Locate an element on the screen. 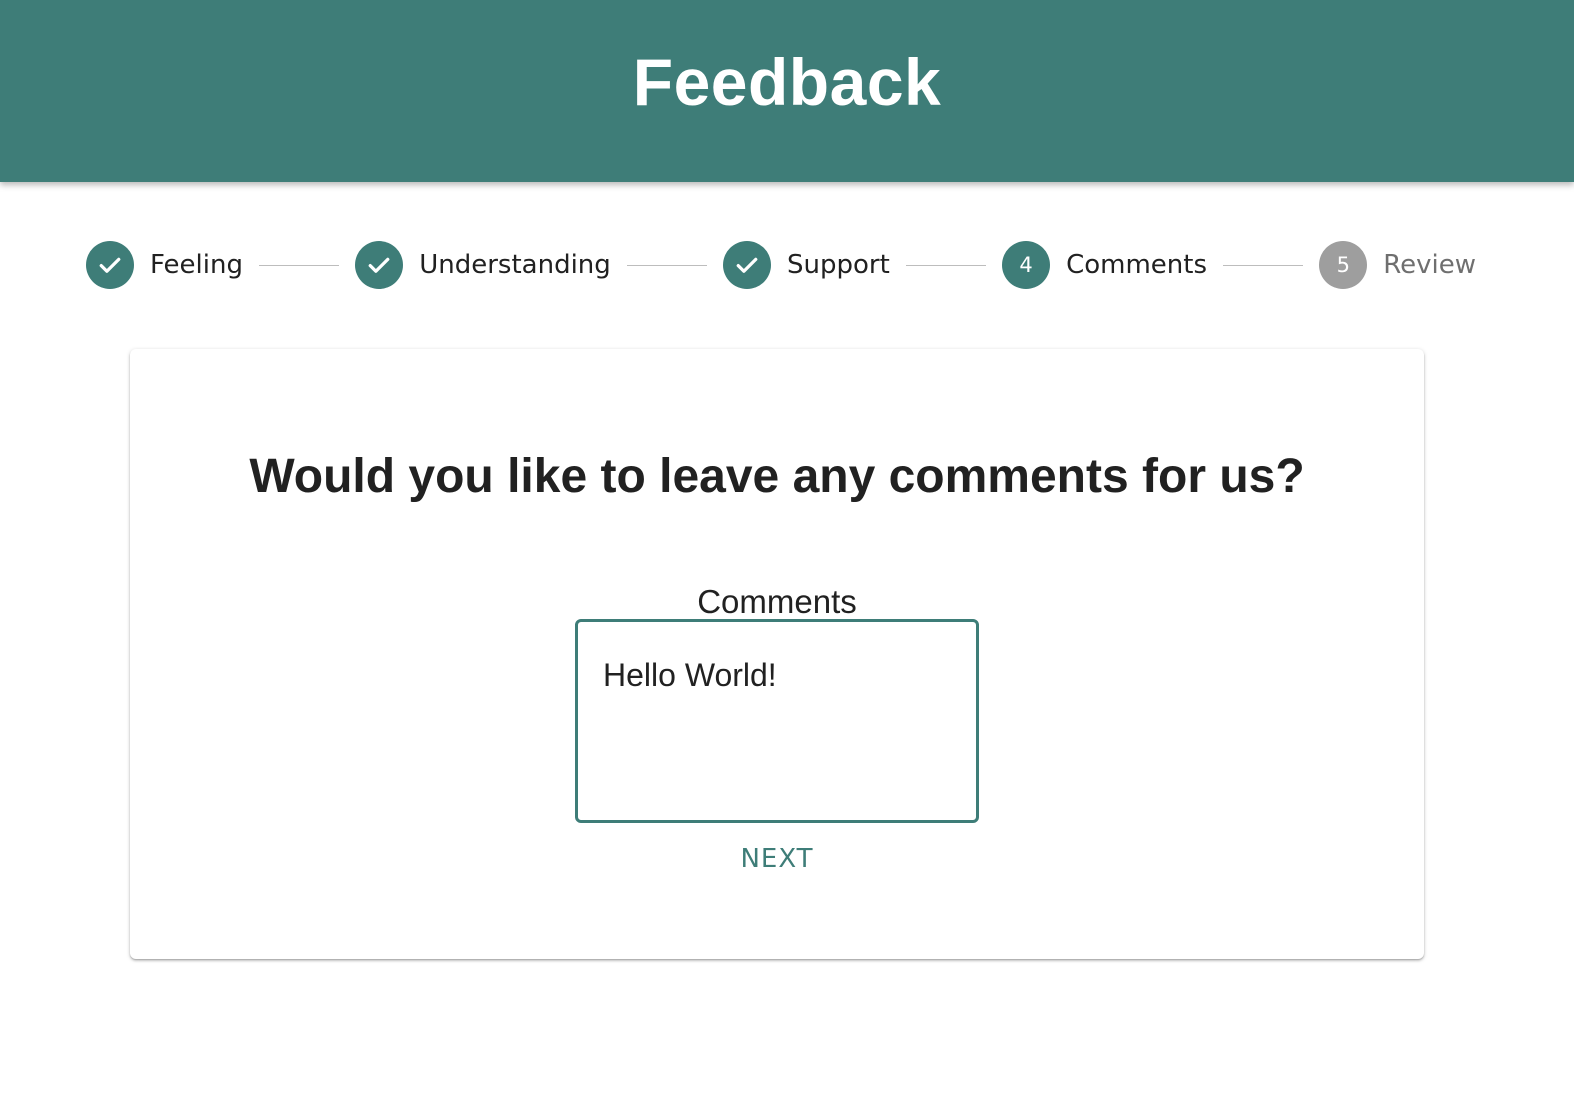  comments-textarea: Hello World! is located at coordinates (777, 721).